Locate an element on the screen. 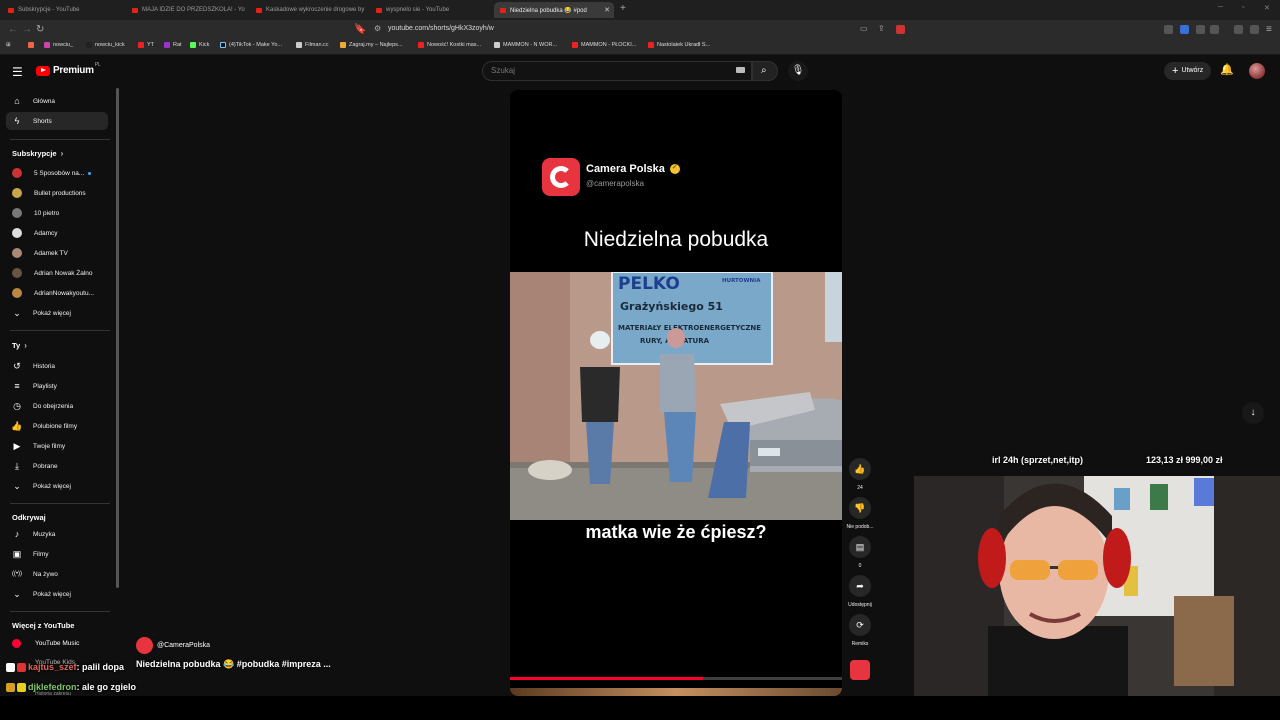 This screenshot has height=720, width=1280. next-short-preview is located at coordinates (676, 692).